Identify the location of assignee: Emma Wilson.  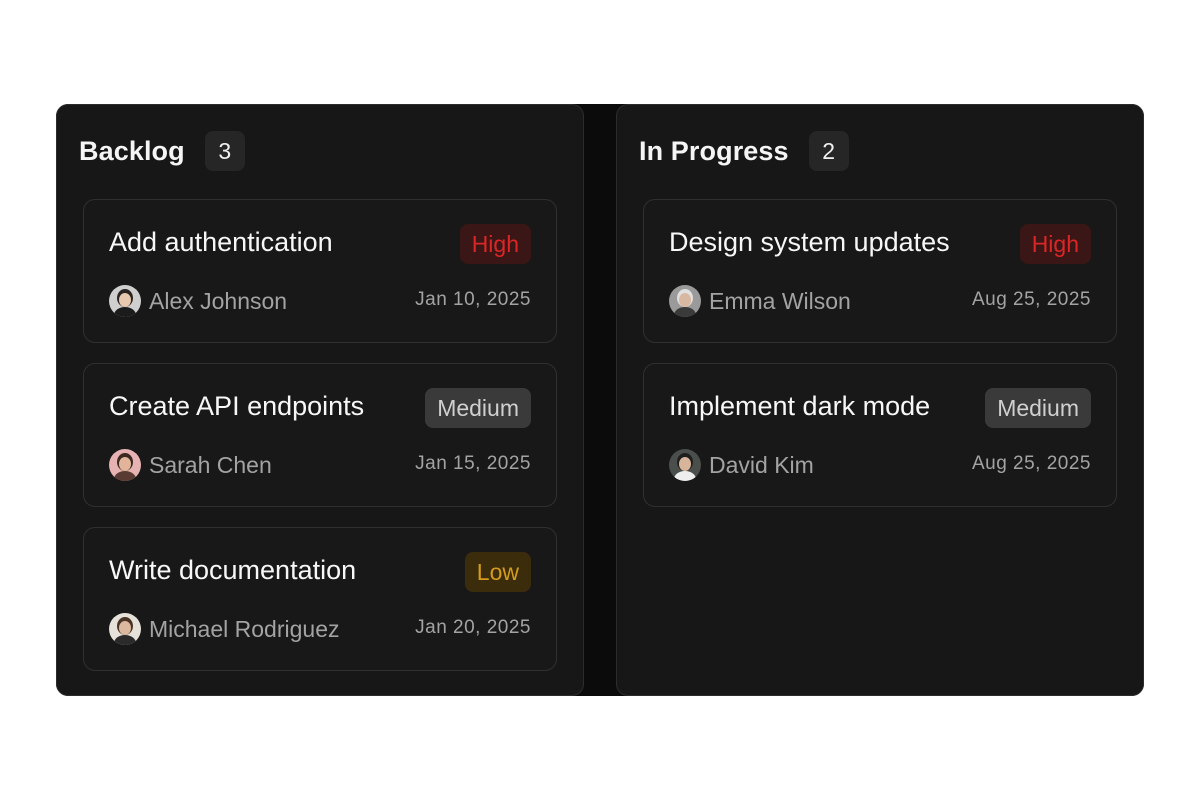
(760, 301).